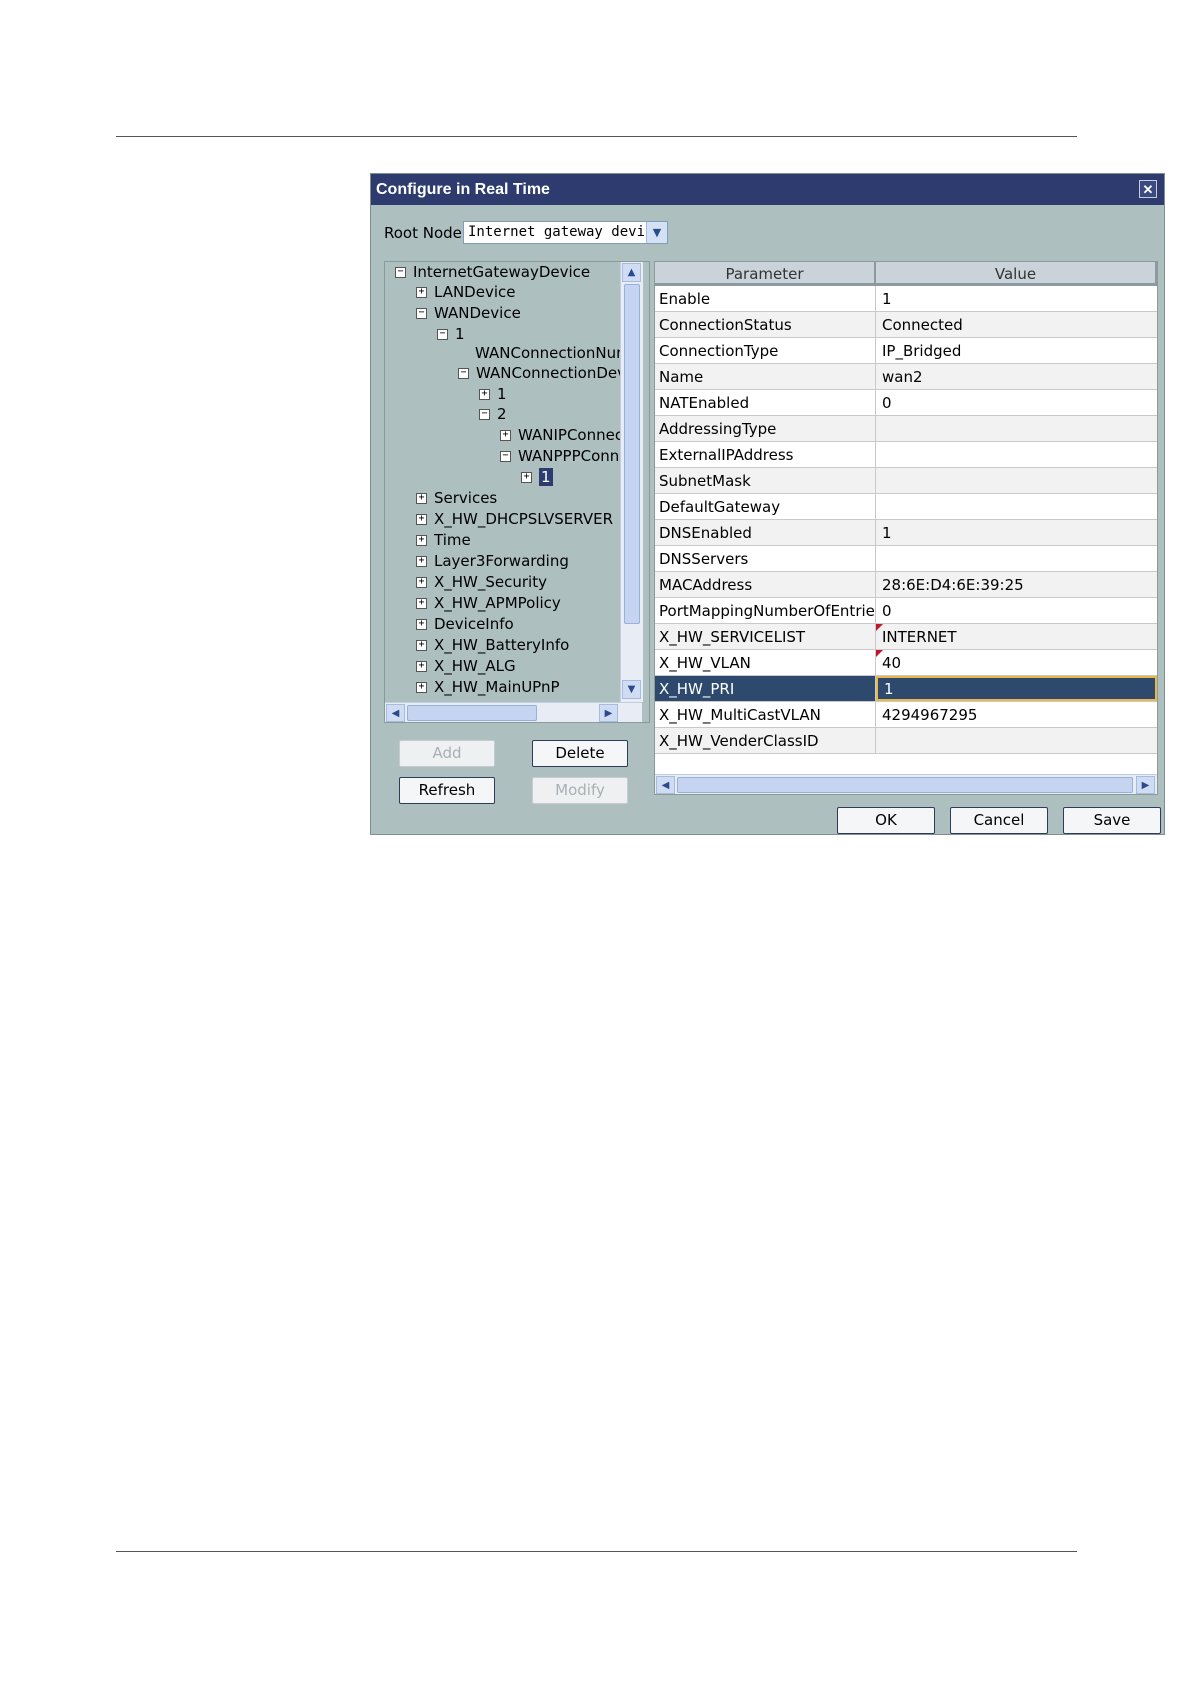 The width and height of the screenshot is (1191, 1684). What do you see at coordinates (1016, 350) in the screenshot?
I see `param-value: IP_Bridged` at bounding box center [1016, 350].